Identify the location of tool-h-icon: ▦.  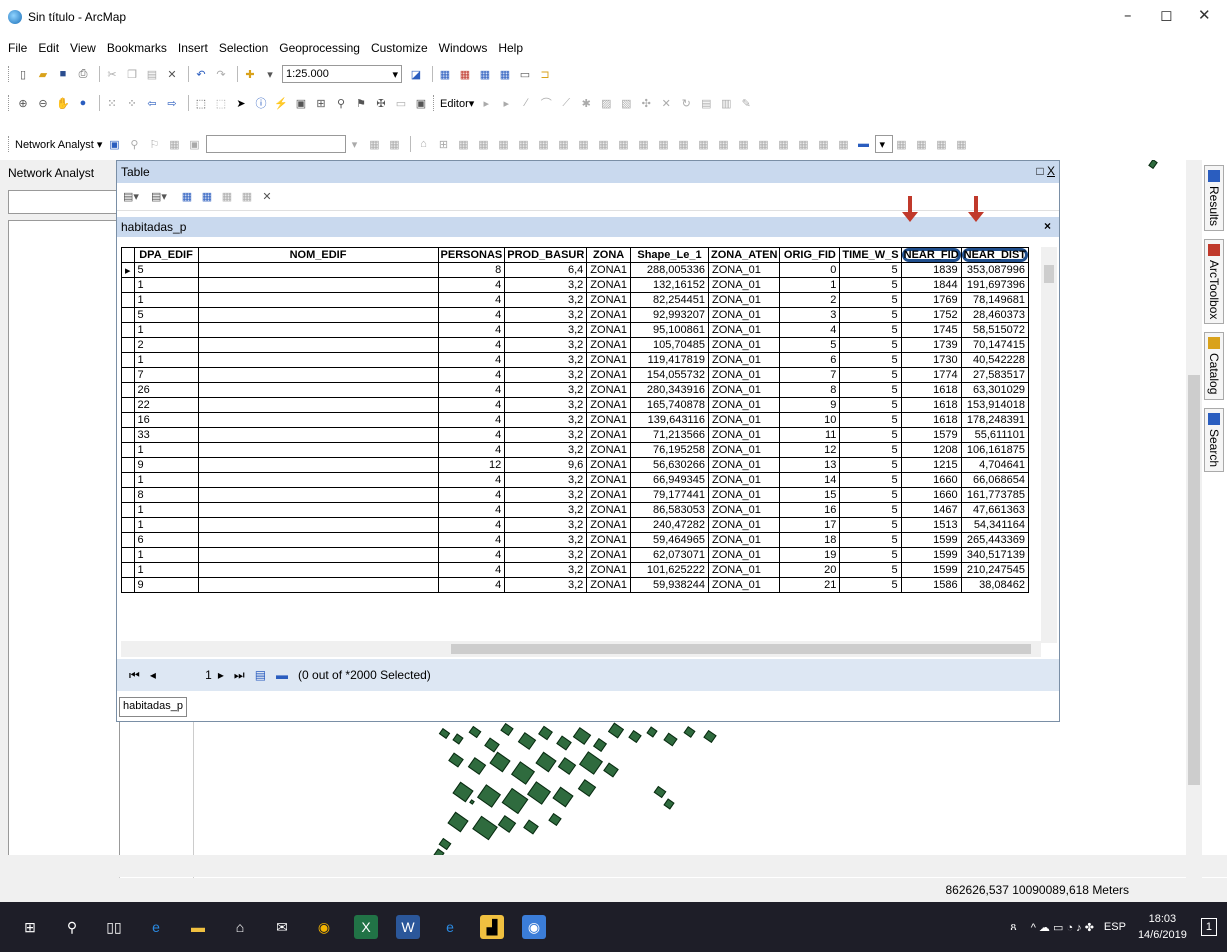
(603, 144).